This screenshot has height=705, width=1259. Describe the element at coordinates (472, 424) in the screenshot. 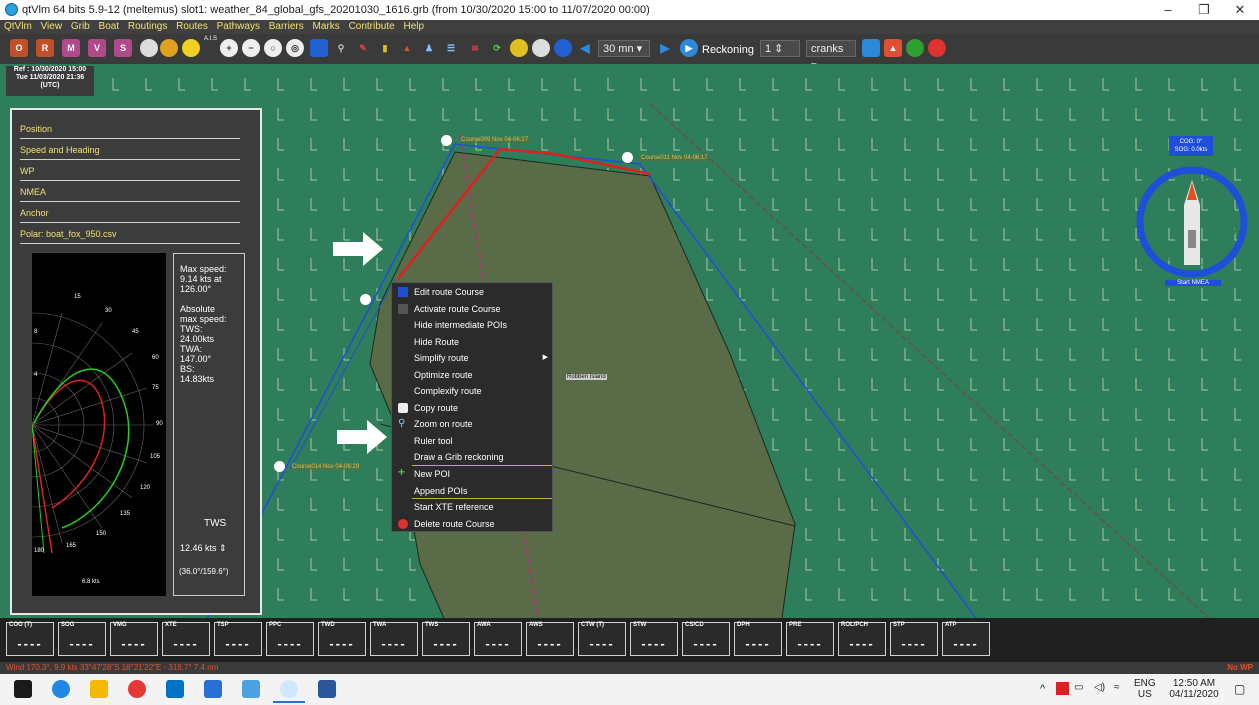

I see `menu-zoom-on-route: ⚲ Zoom on route` at that location.